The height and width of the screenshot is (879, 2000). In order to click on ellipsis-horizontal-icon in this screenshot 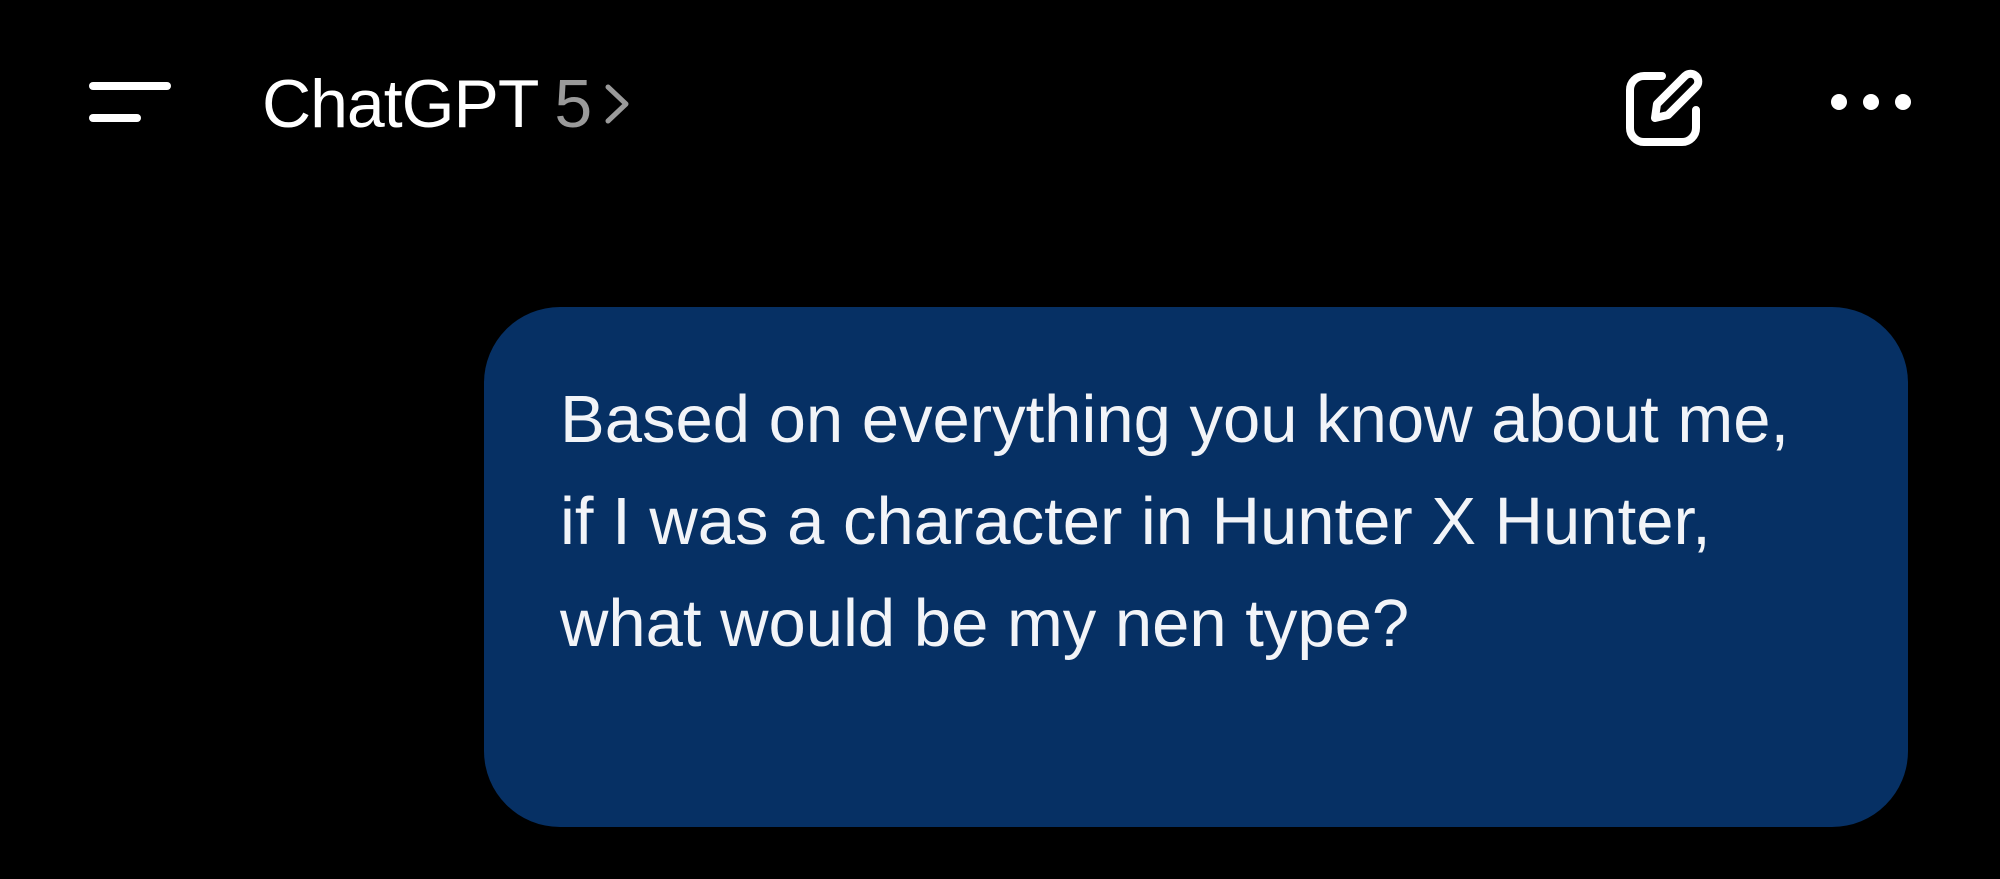, I will do `click(1871, 102)`.